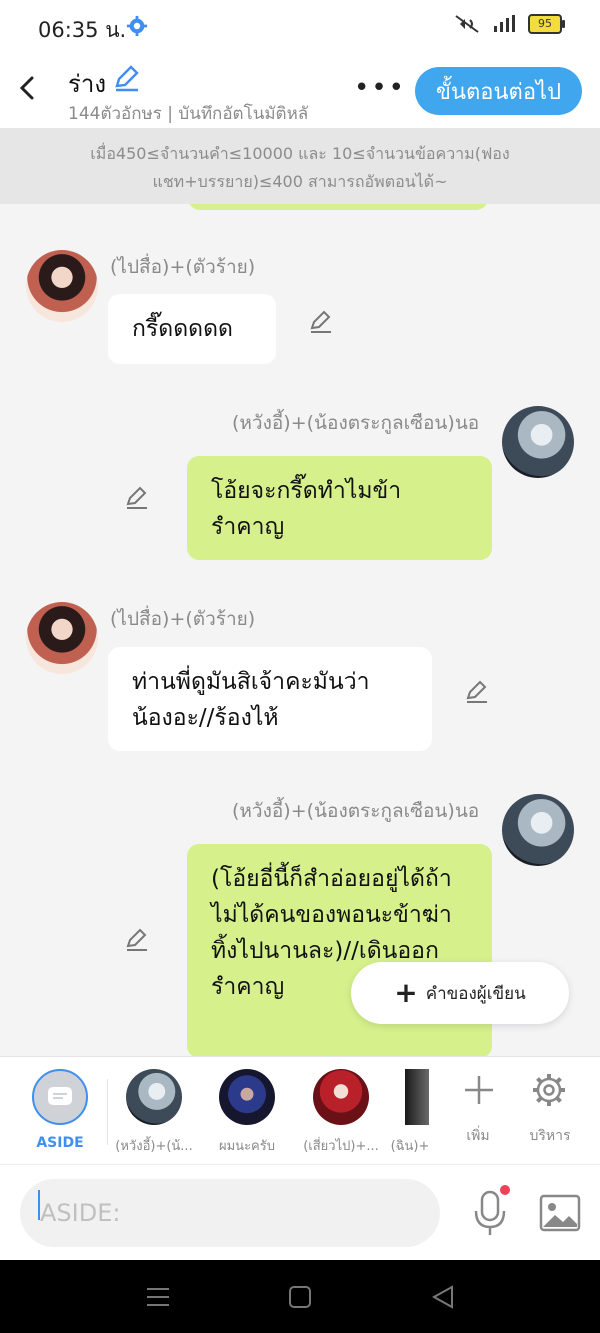  Describe the element at coordinates (247, 1146) in the screenshot. I see `character-label: ผมนะครับ` at that location.